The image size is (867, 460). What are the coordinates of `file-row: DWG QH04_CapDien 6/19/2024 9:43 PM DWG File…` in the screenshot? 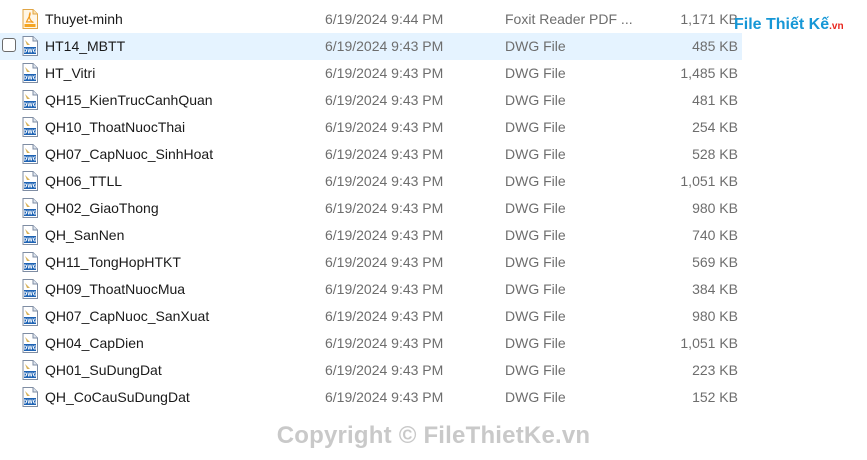 It's located at (371, 343).